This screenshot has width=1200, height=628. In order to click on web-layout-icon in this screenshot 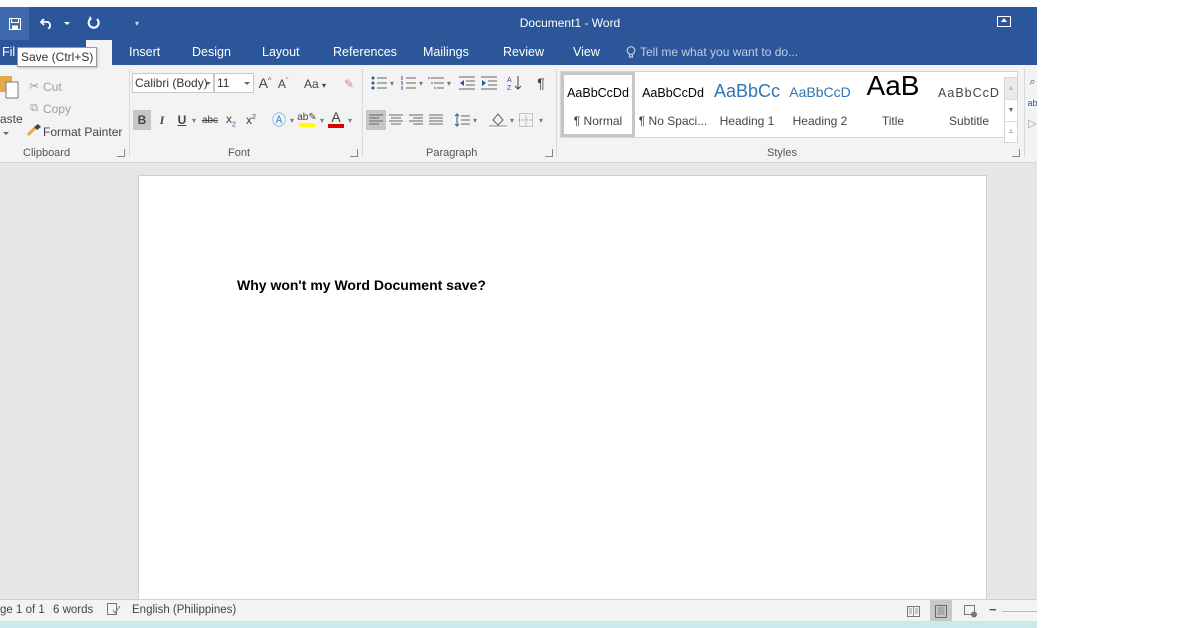, I will do `click(970, 610)`.